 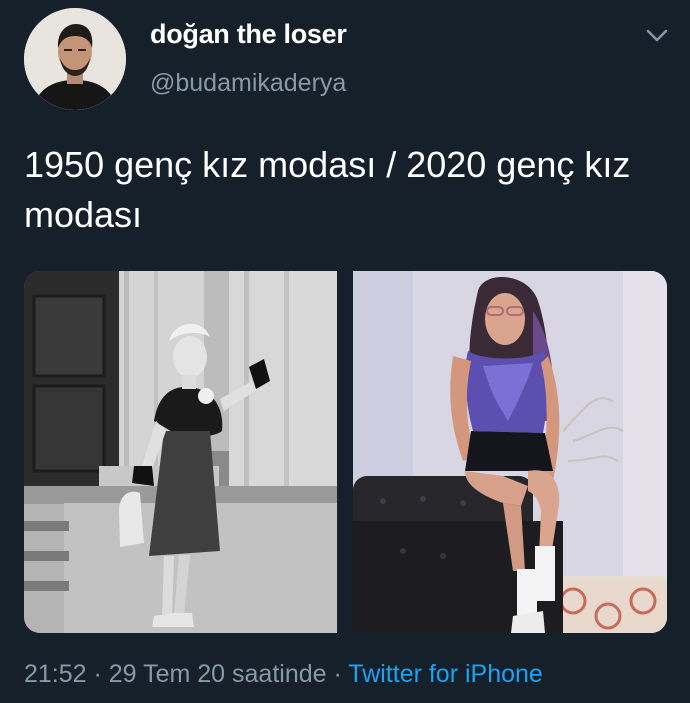 What do you see at coordinates (218, 674) in the screenshot?
I see `tweet-date: 29 Tem 20 saatinde` at bounding box center [218, 674].